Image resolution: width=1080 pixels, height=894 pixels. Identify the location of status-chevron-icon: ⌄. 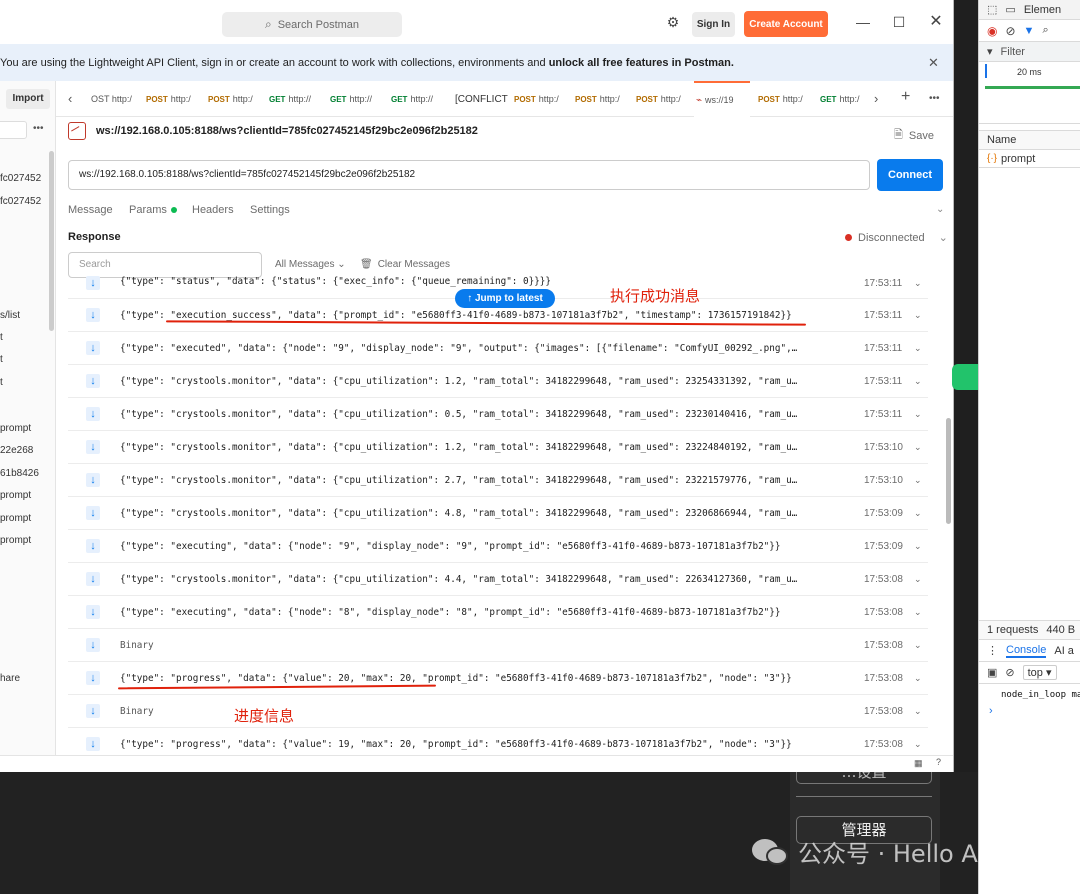
(943, 237).